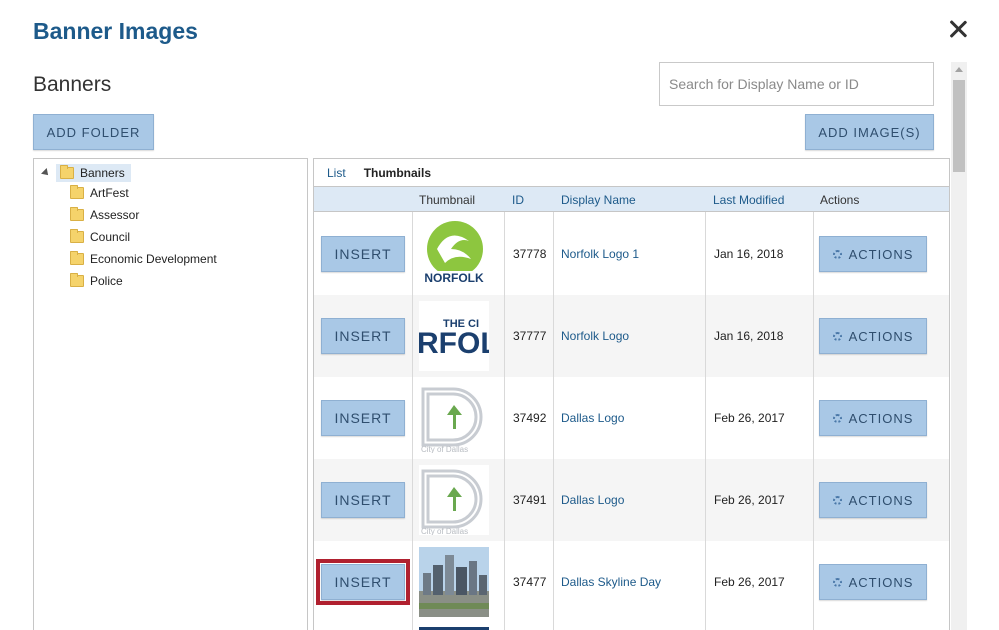 The height and width of the screenshot is (630, 999). I want to click on header-thumbnail: Thumbnail, so click(447, 200).